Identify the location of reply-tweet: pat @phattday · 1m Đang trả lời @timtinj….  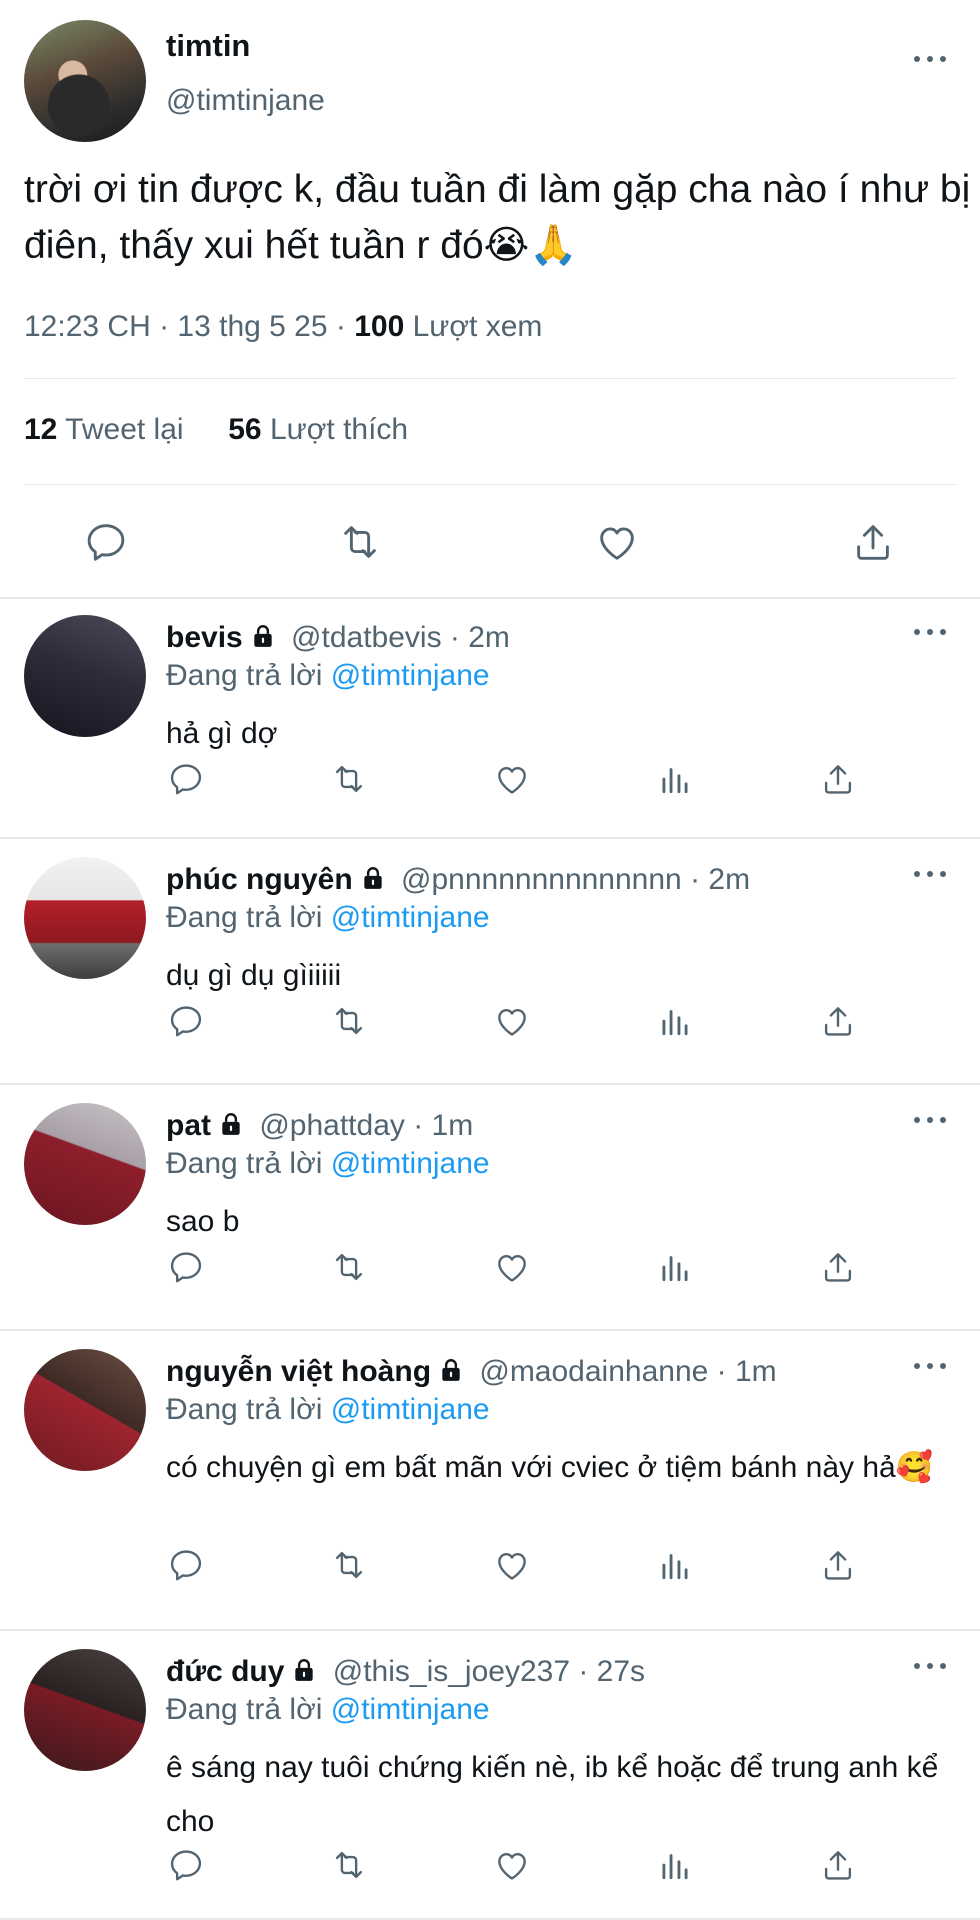
(490, 1209).